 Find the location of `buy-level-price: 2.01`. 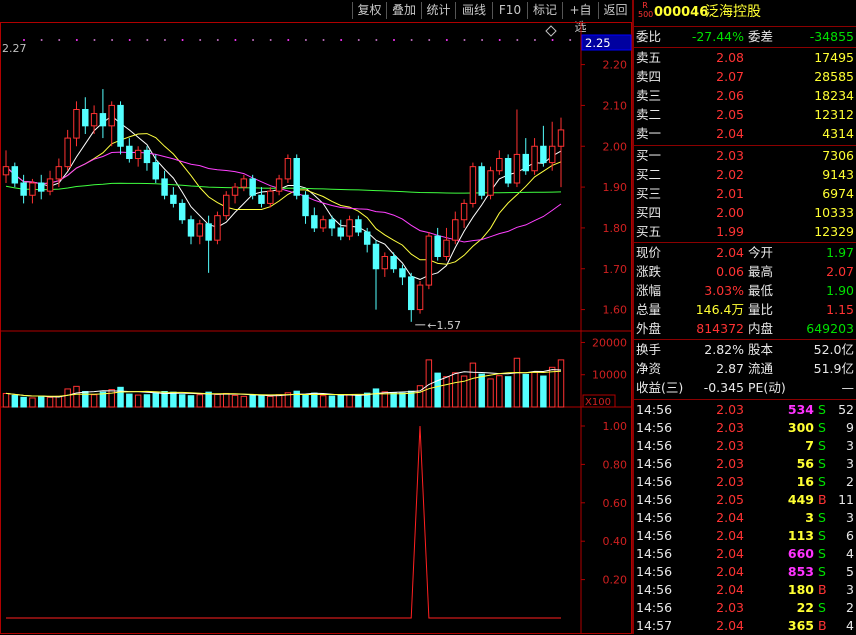

buy-level-price: 2.01 is located at coordinates (730, 193).